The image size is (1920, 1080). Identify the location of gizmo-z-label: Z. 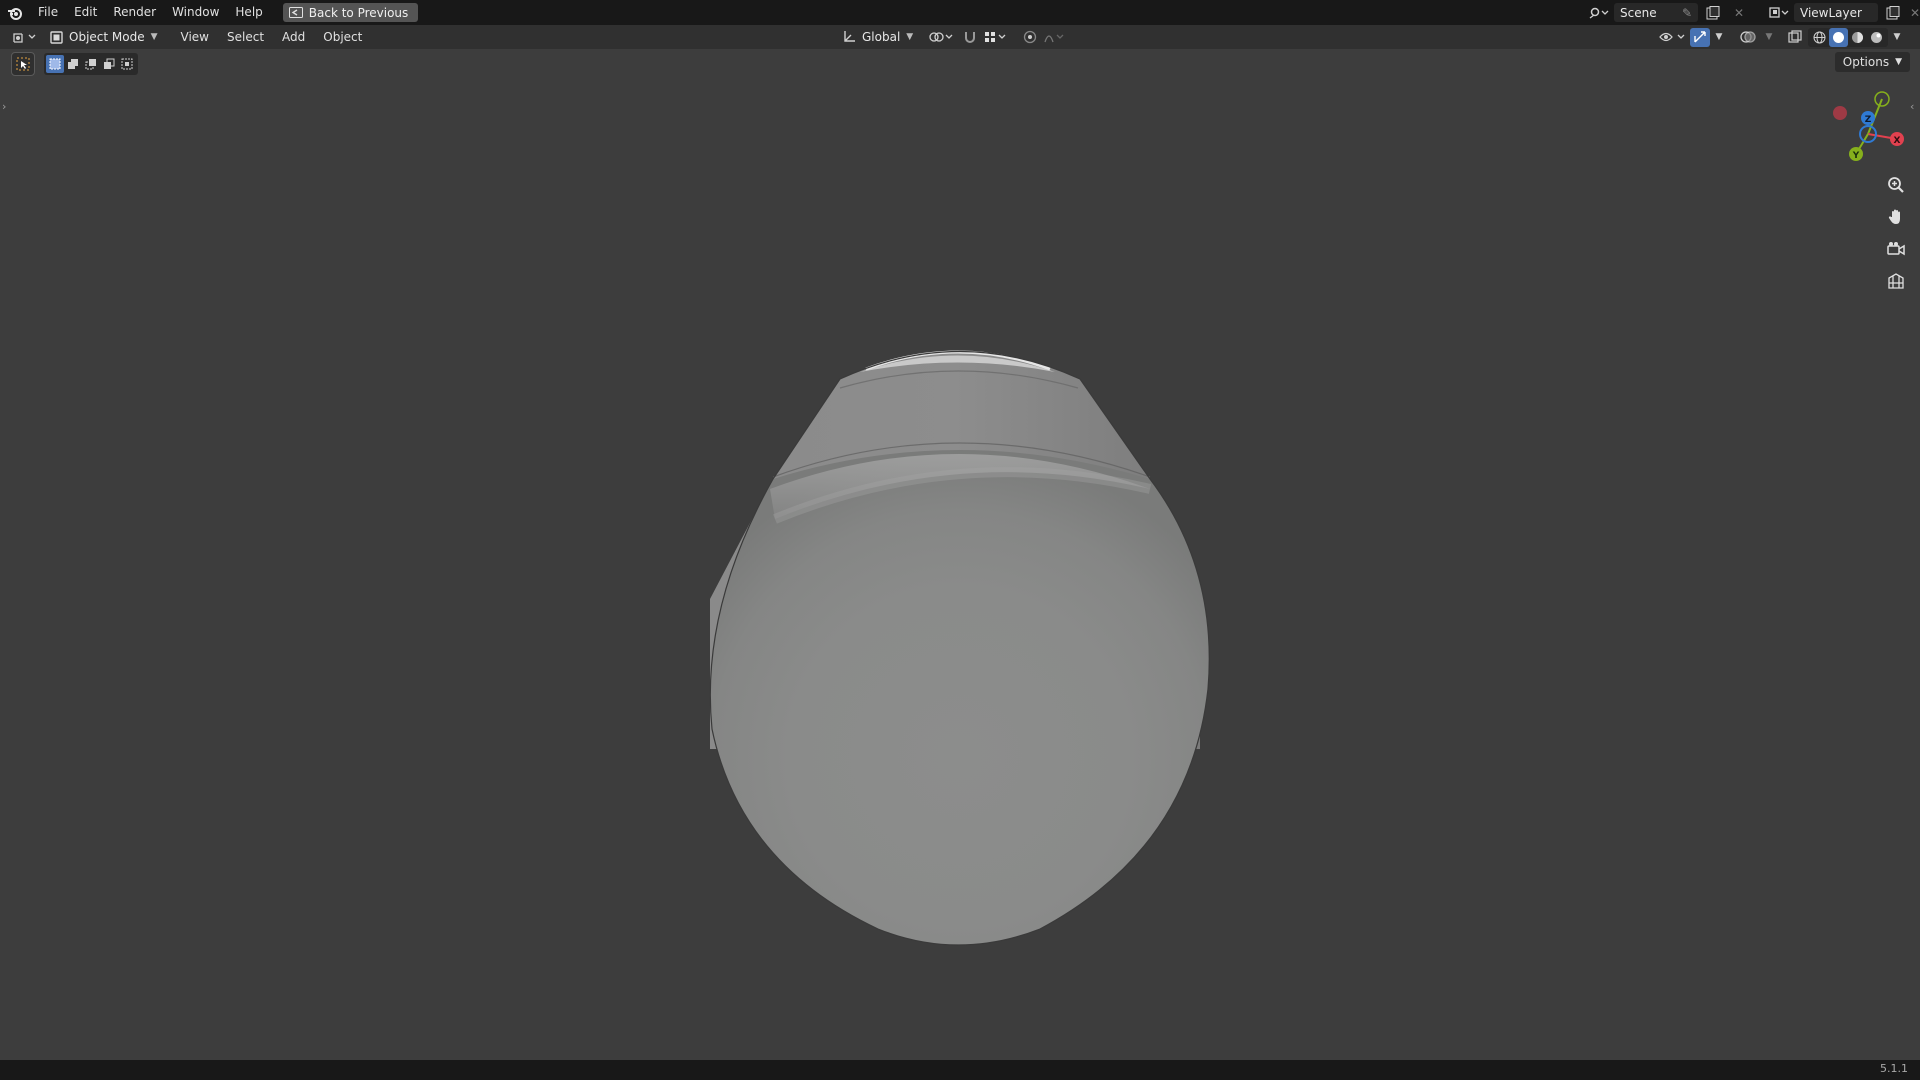
(1868, 120).